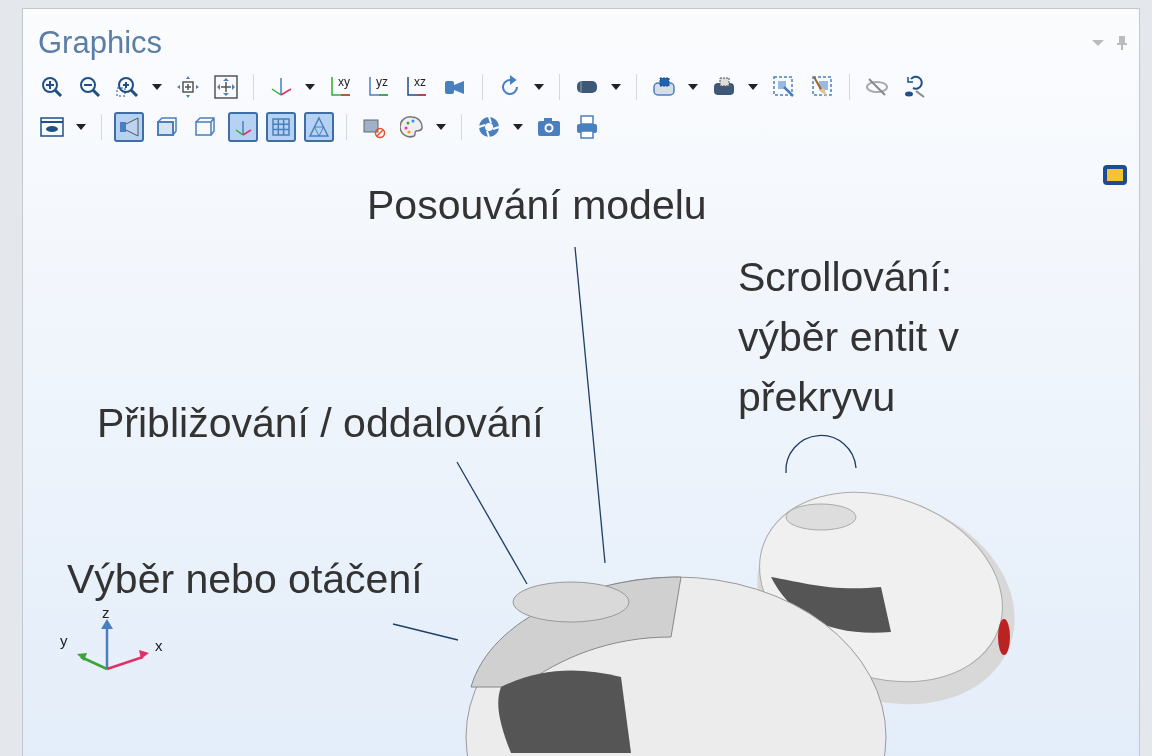 This screenshot has height=756, width=1152. I want to click on mesh-button, so click(319, 127).